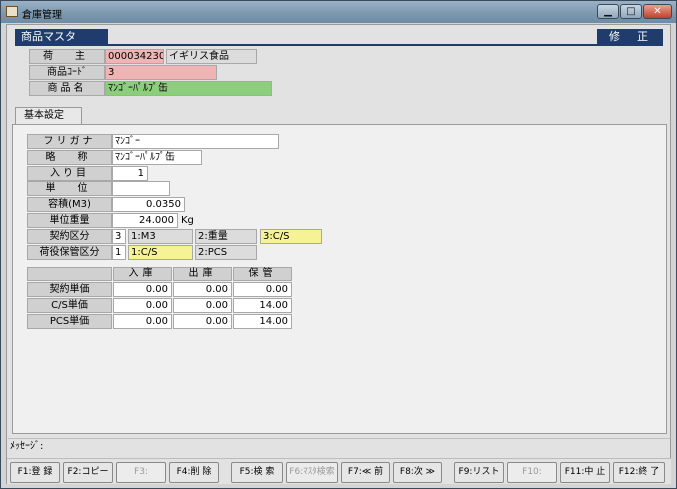  I want to click on app-icon, so click(12, 11).